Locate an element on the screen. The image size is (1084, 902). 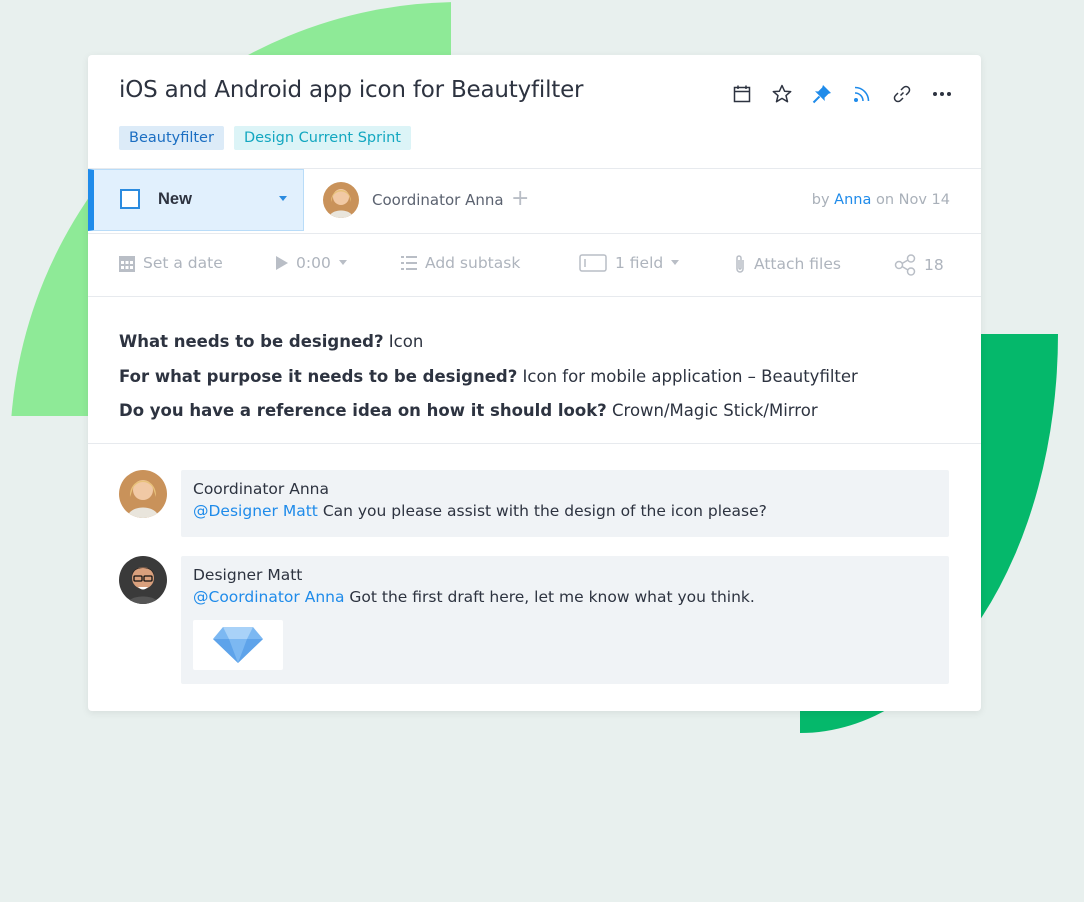
mention-link: @Coordinator Anna is located at coordinates (268, 597).